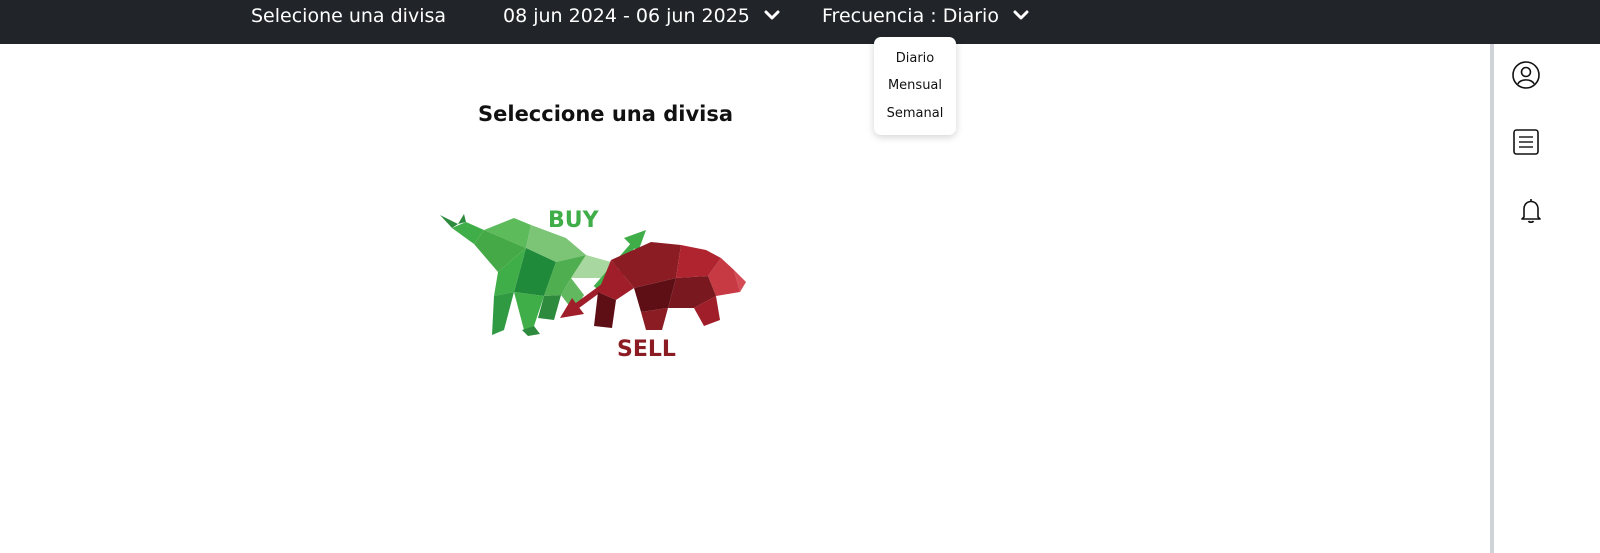  Describe the element at coordinates (915, 59) in the screenshot. I see `frequency-option-diario: Diario` at that location.